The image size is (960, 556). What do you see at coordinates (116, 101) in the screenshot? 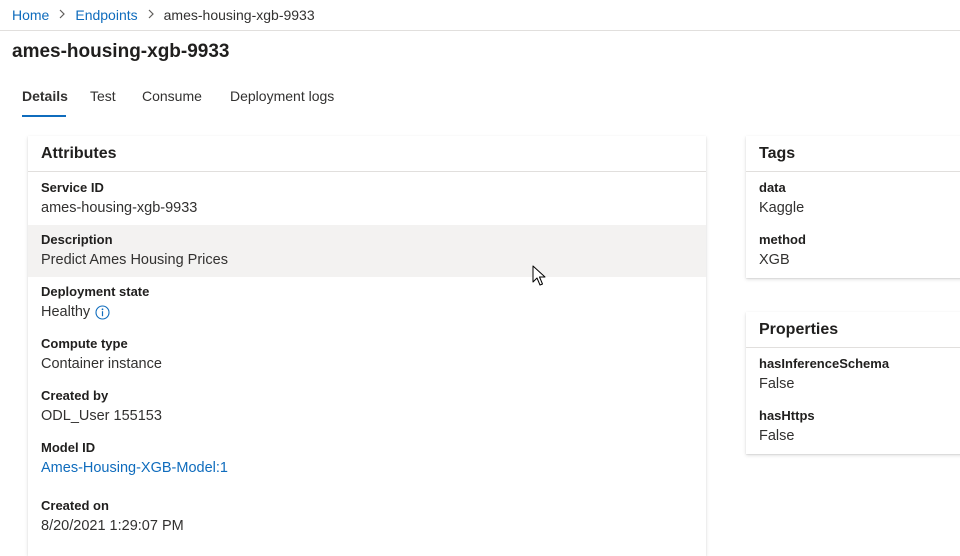
I see `tab-test: Test` at bounding box center [116, 101].